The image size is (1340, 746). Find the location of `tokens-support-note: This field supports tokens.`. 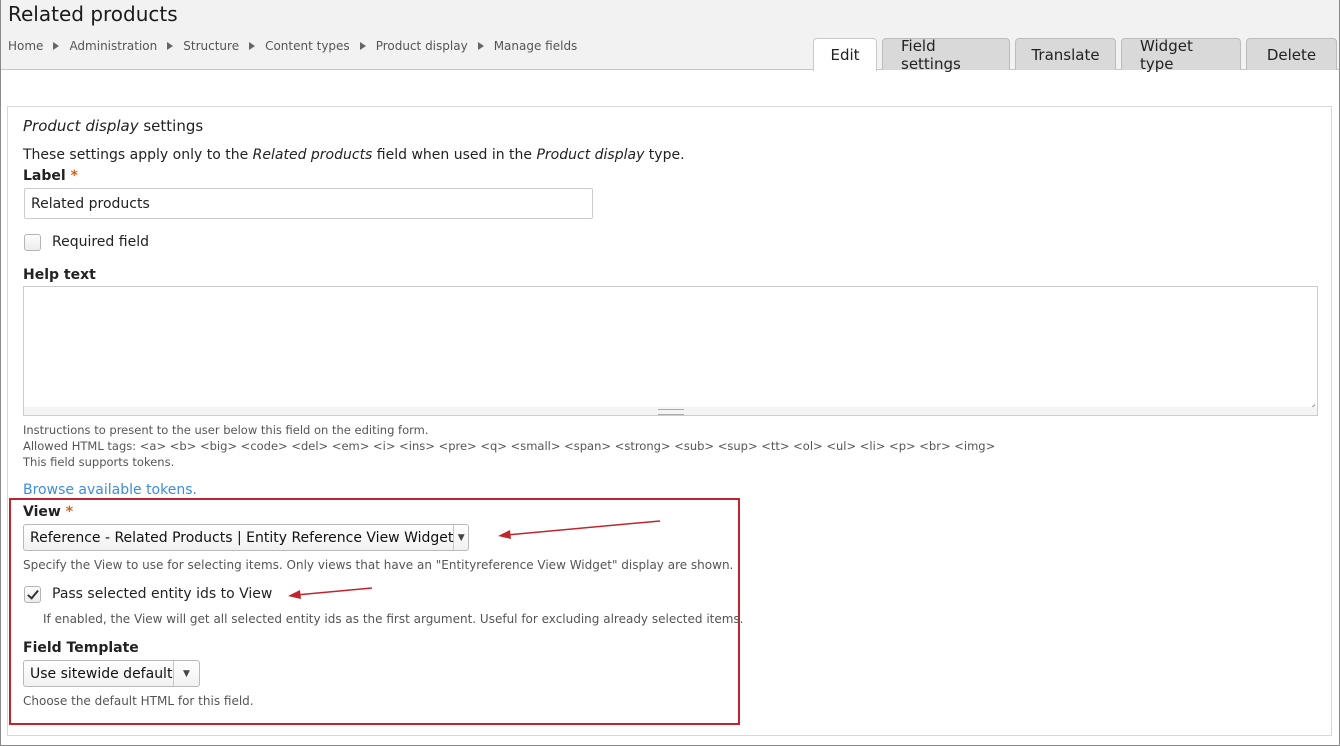

tokens-support-note: This field supports tokens. is located at coordinates (99, 462).